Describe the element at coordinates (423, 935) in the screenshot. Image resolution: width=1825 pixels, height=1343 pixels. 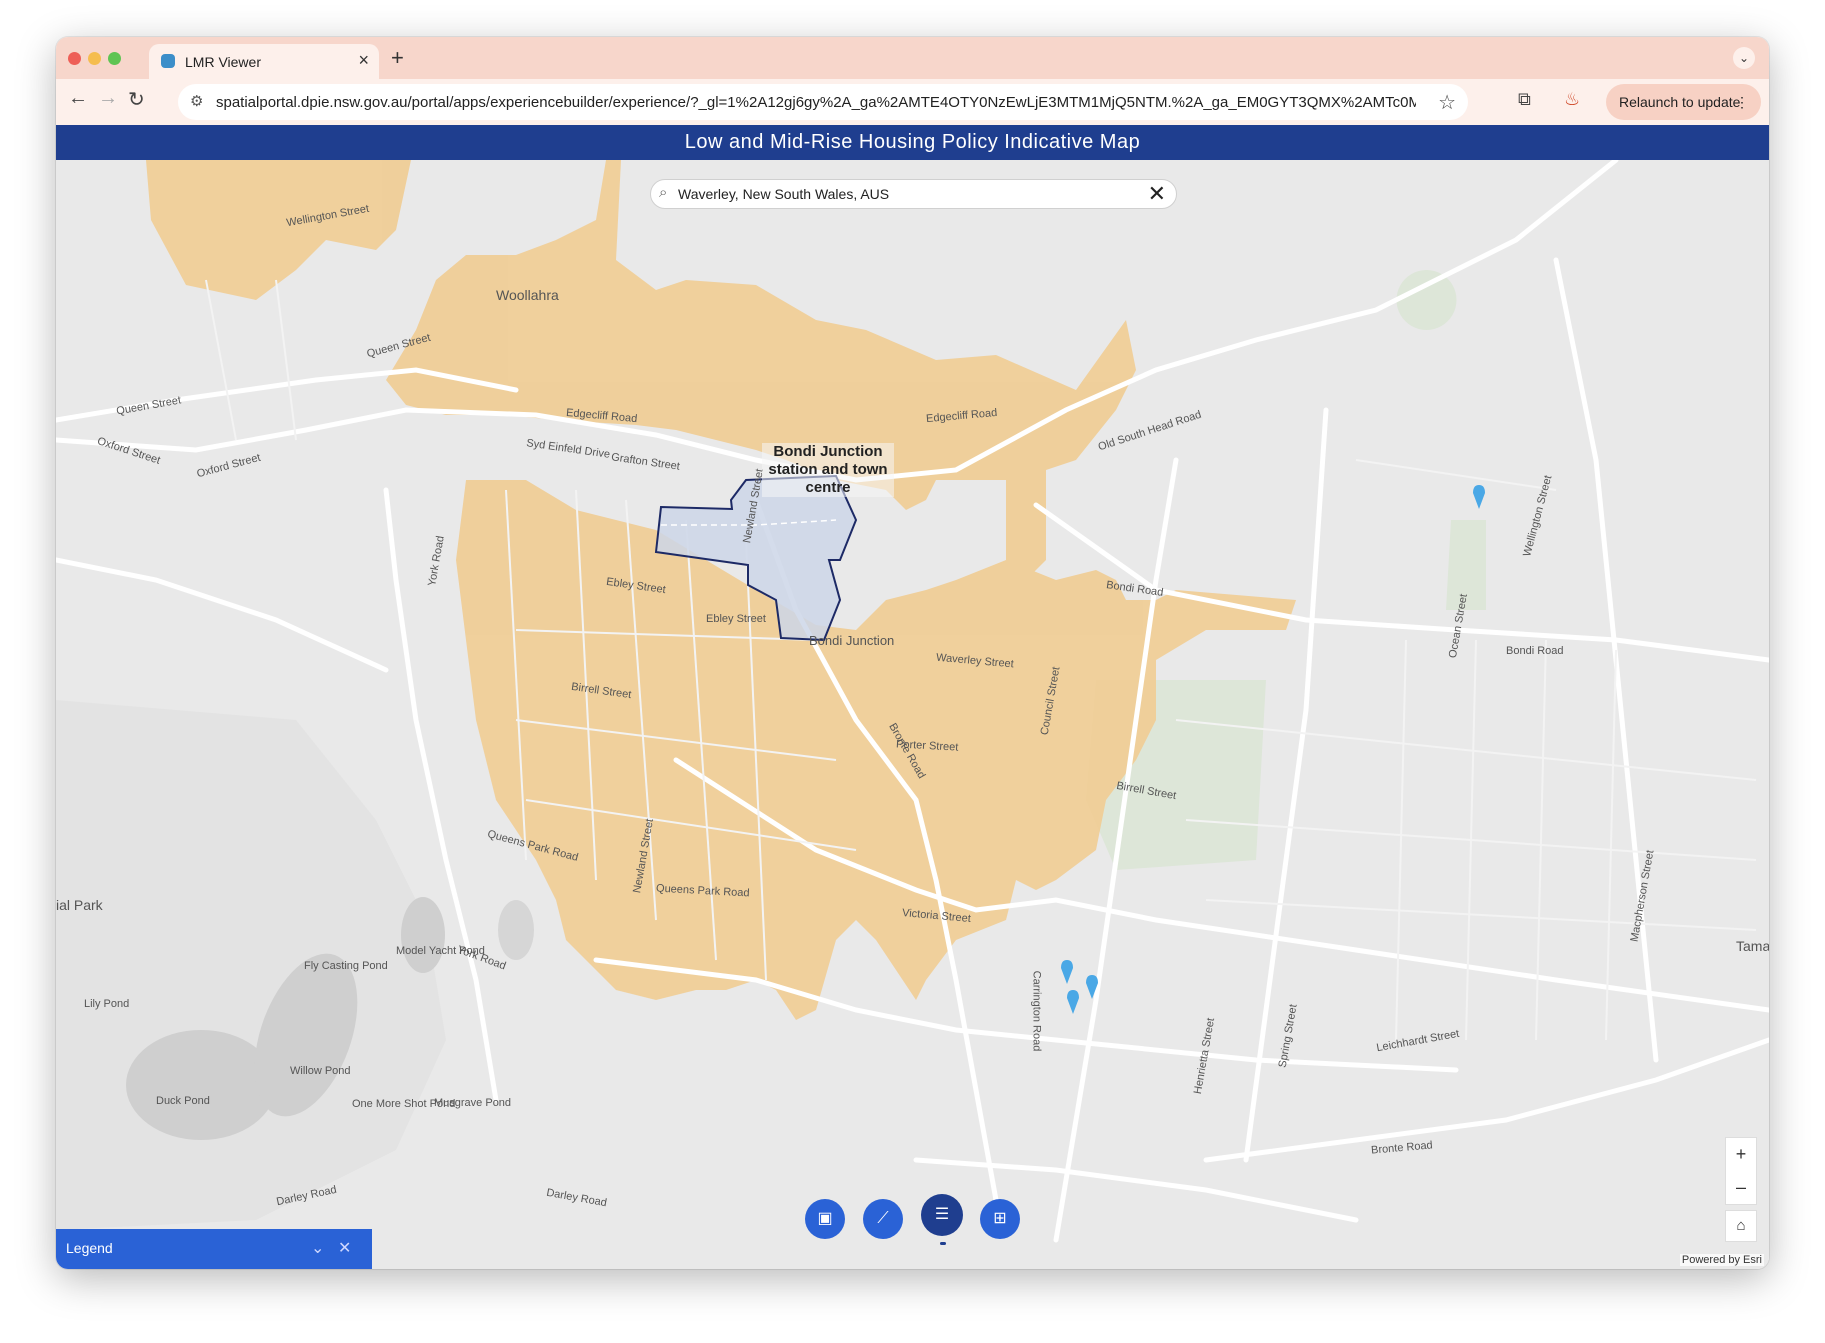
I see `model-yacht-pond` at that location.